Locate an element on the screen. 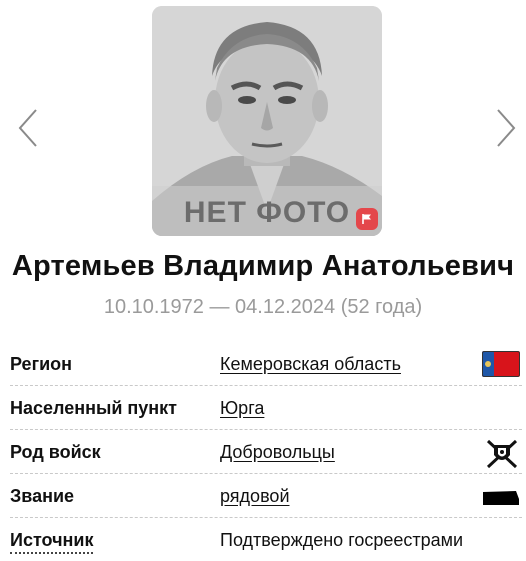 This screenshot has width=526, height=561. source-value: Подтверждено госреестрами is located at coordinates (342, 540).